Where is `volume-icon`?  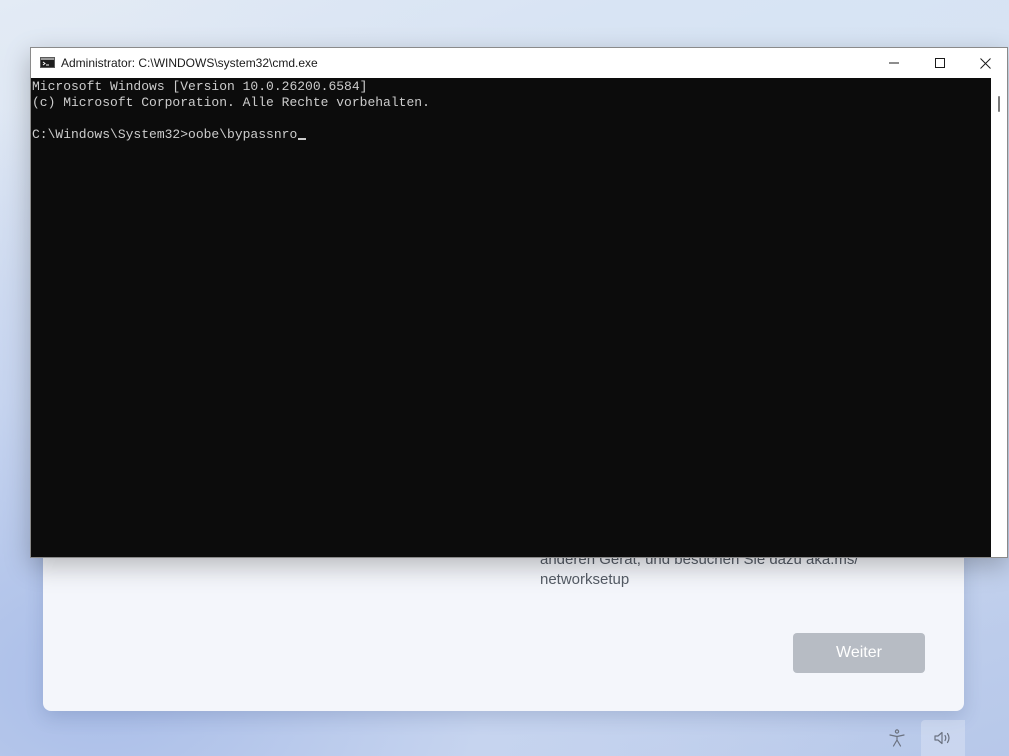
volume-icon is located at coordinates (942, 738).